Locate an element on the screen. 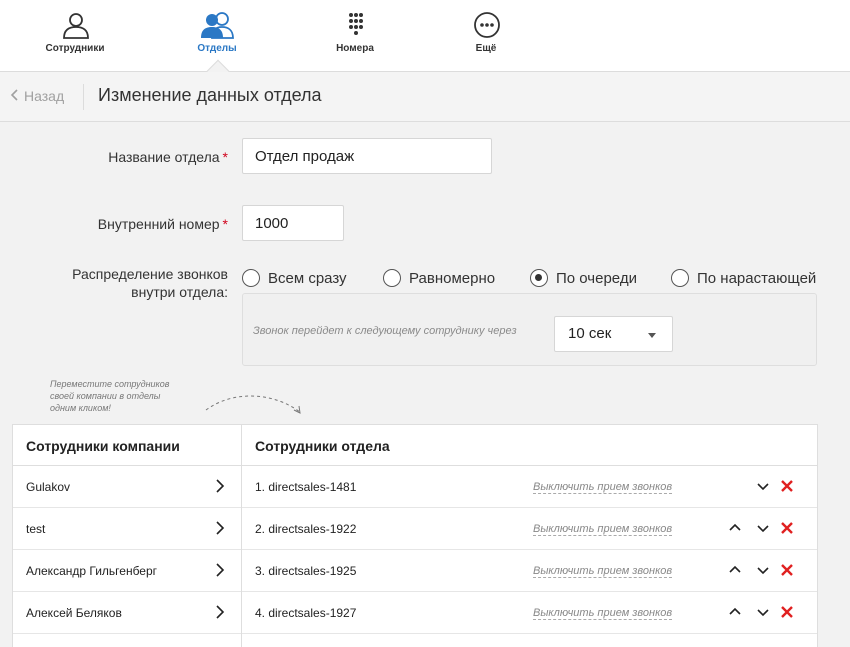 The width and height of the screenshot is (850, 647). dialpad-icon is located at coordinates (356, 24).